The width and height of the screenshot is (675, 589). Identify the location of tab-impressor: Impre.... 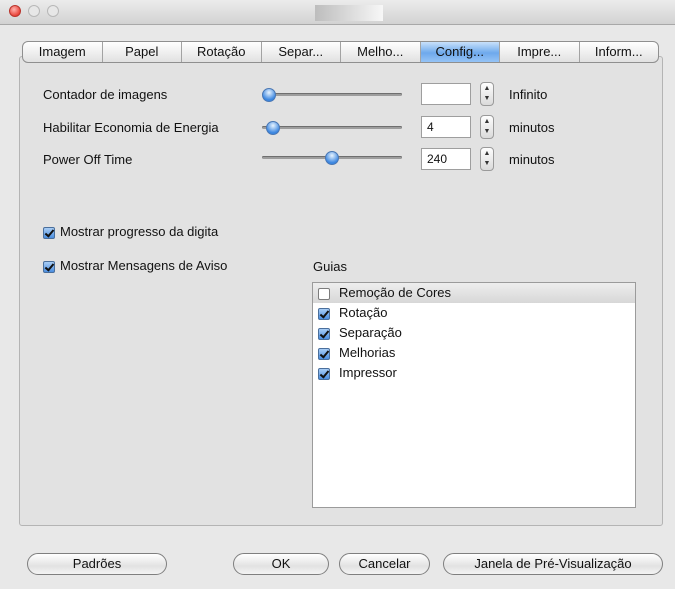
(540, 52).